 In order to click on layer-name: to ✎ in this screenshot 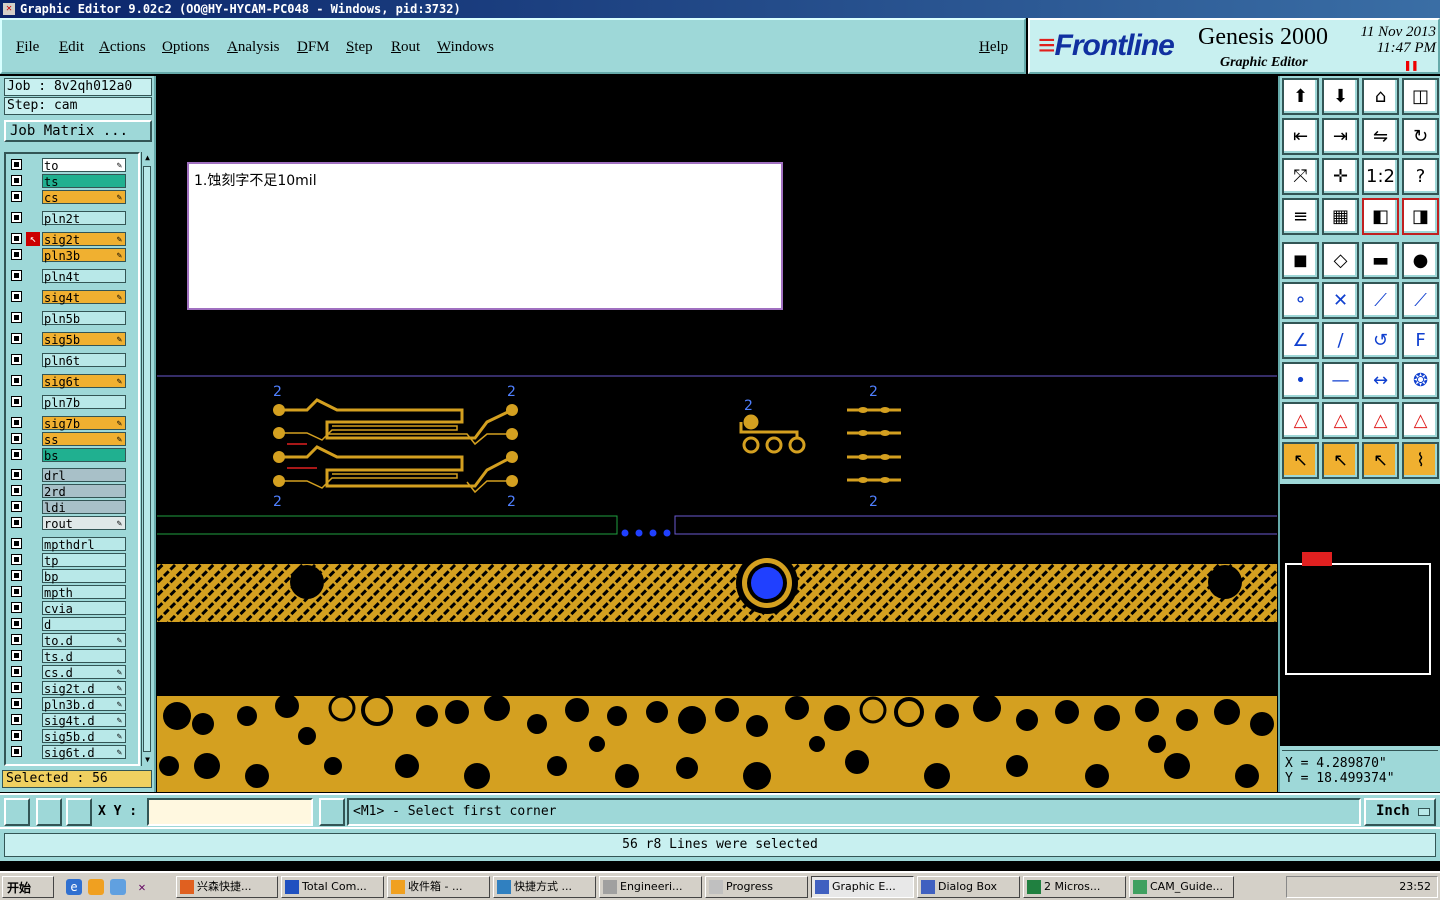, I will do `click(84, 165)`.